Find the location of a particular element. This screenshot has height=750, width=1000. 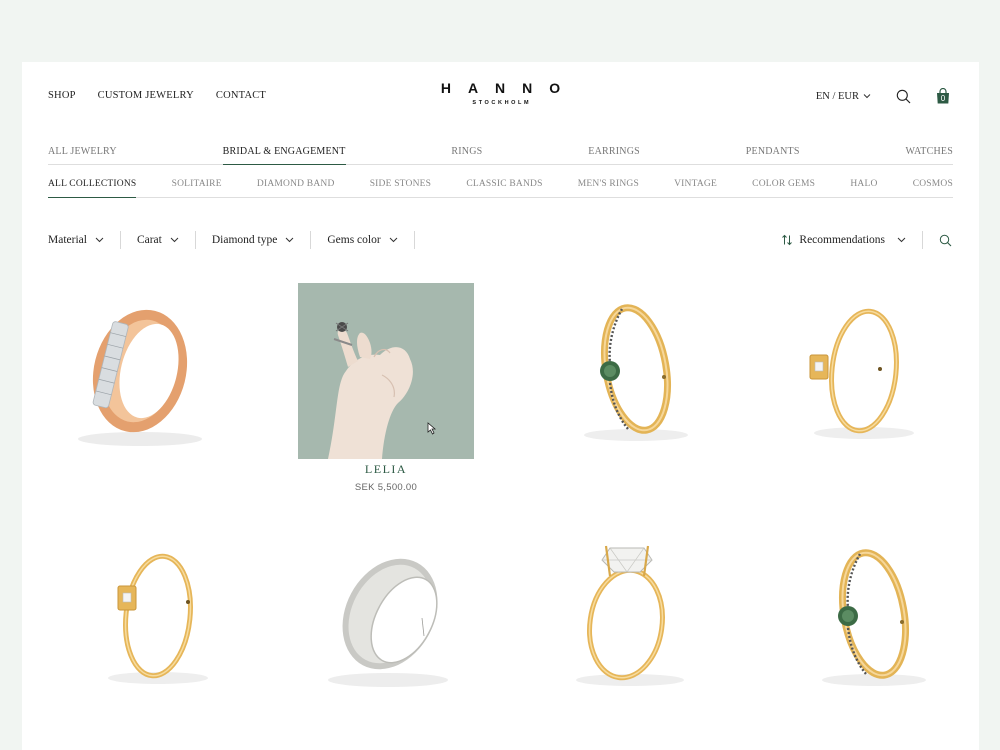

product-card-hovered is located at coordinates (386, 371).